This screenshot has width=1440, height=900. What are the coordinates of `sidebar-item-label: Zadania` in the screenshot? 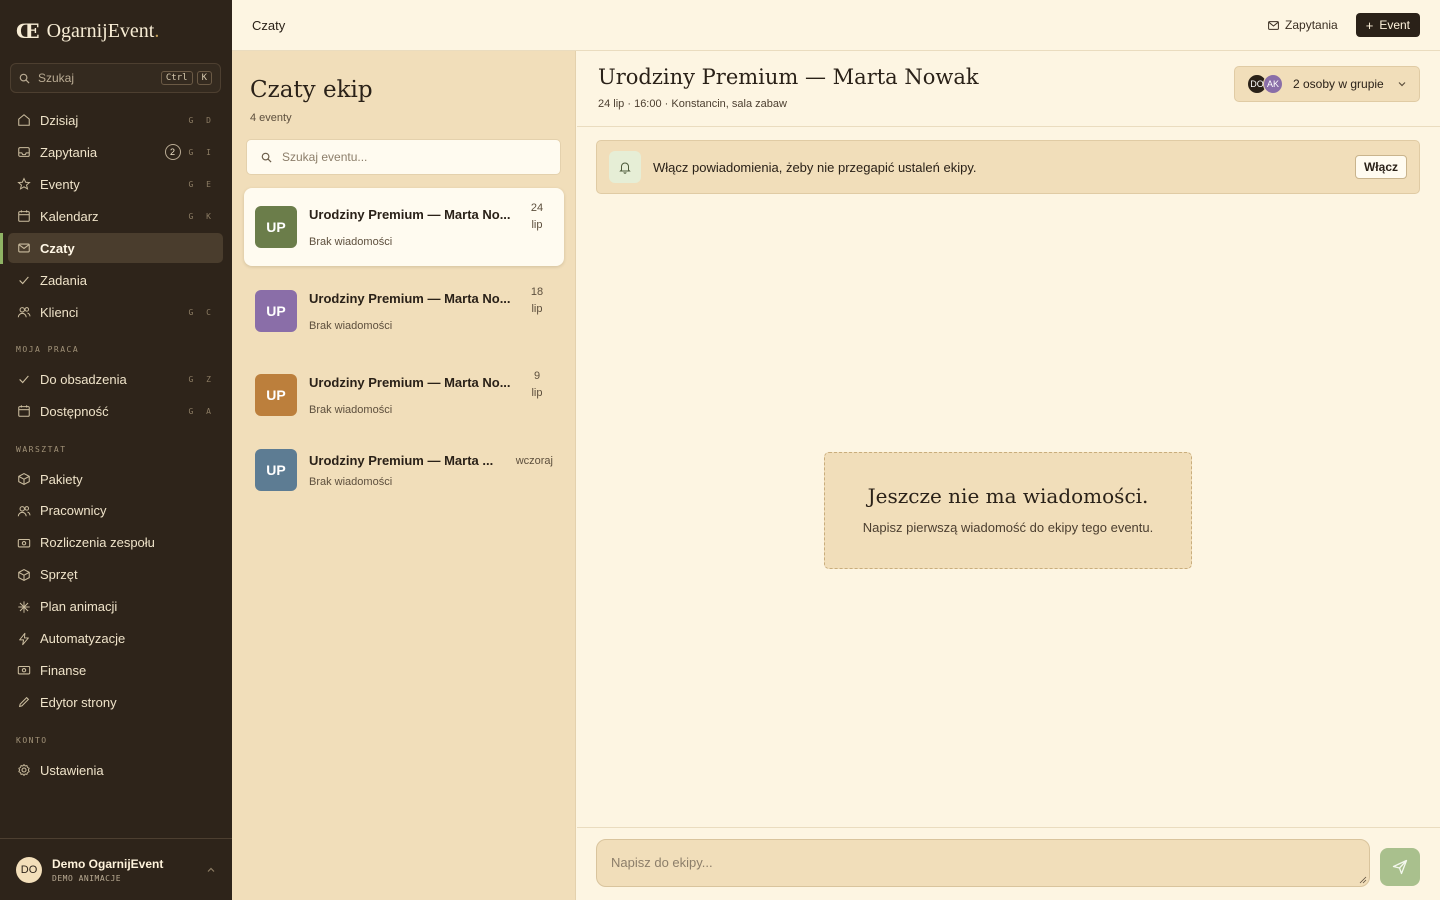 It's located at (63, 280).